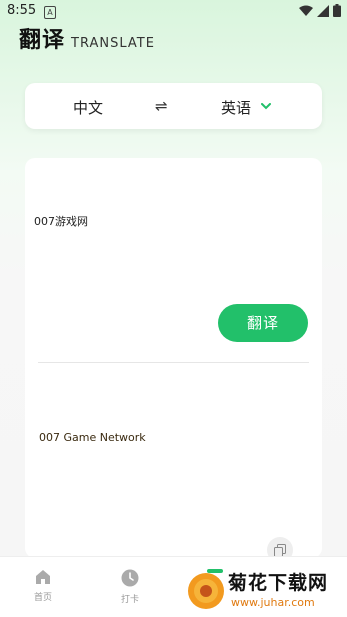 The height and width of the screenshot is (617, 347). Describe the element at coordinates (236, 107) in the screenshot. I see `target-language-button: 英语` at that location.